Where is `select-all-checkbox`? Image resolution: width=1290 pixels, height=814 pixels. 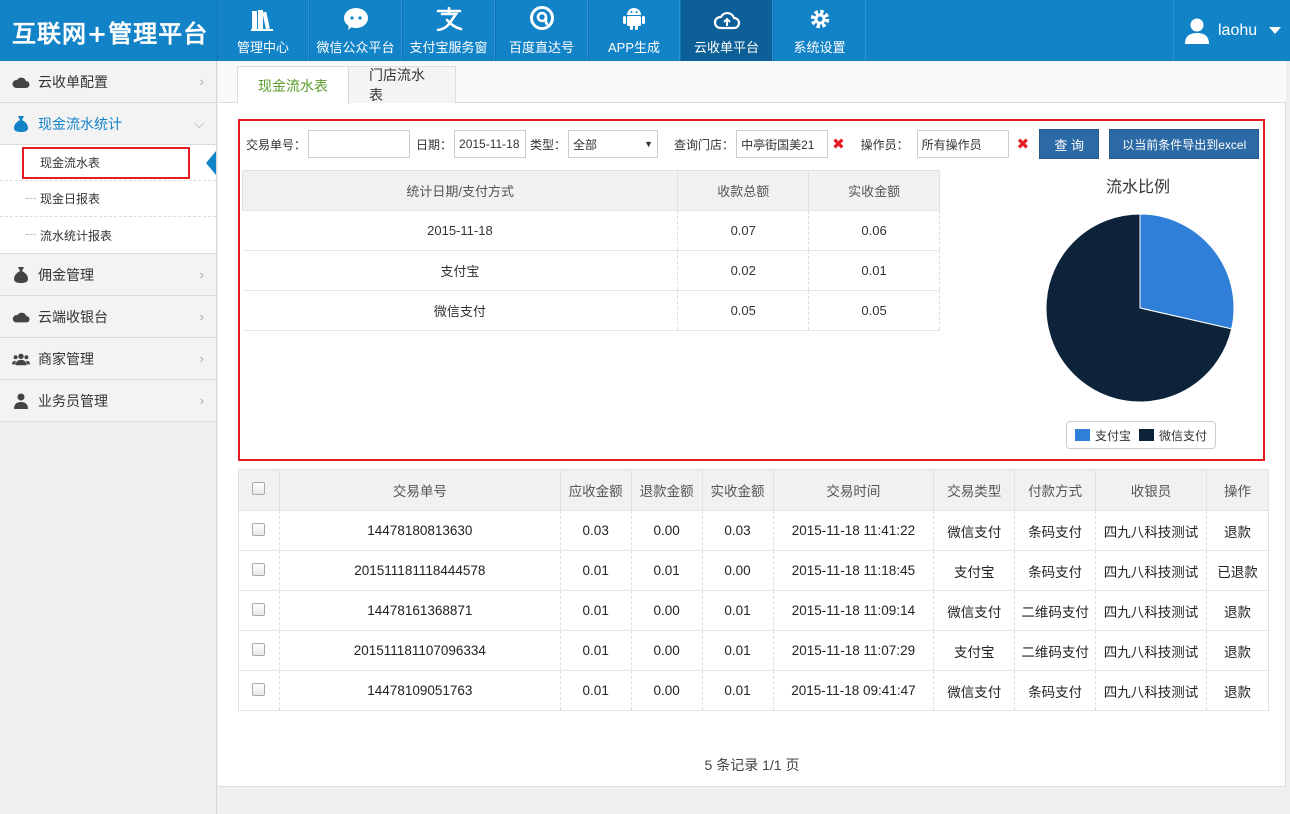
select-all-checkbox is located at coordinates (259, 488).